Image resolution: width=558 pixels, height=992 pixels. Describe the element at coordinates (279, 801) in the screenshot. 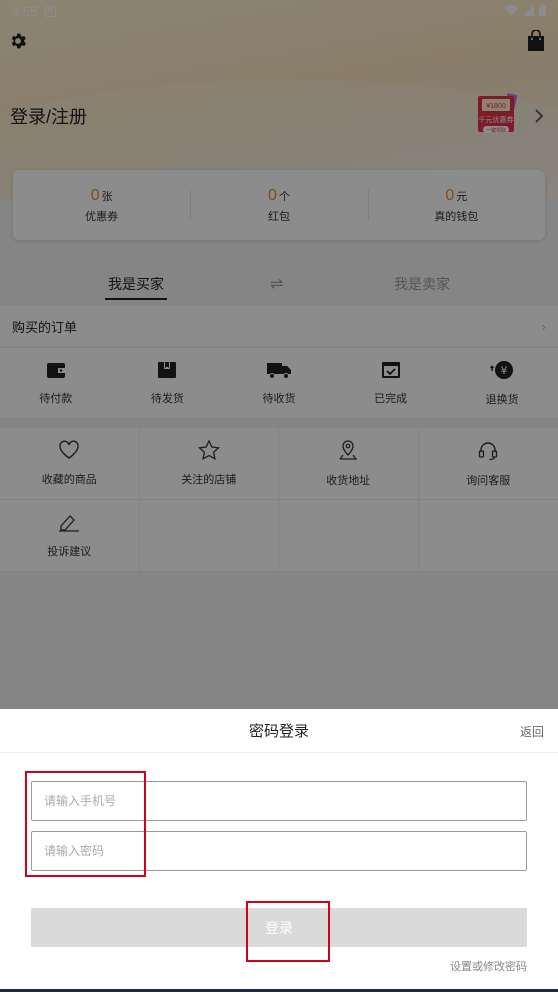

I see `phone-input` at that location.